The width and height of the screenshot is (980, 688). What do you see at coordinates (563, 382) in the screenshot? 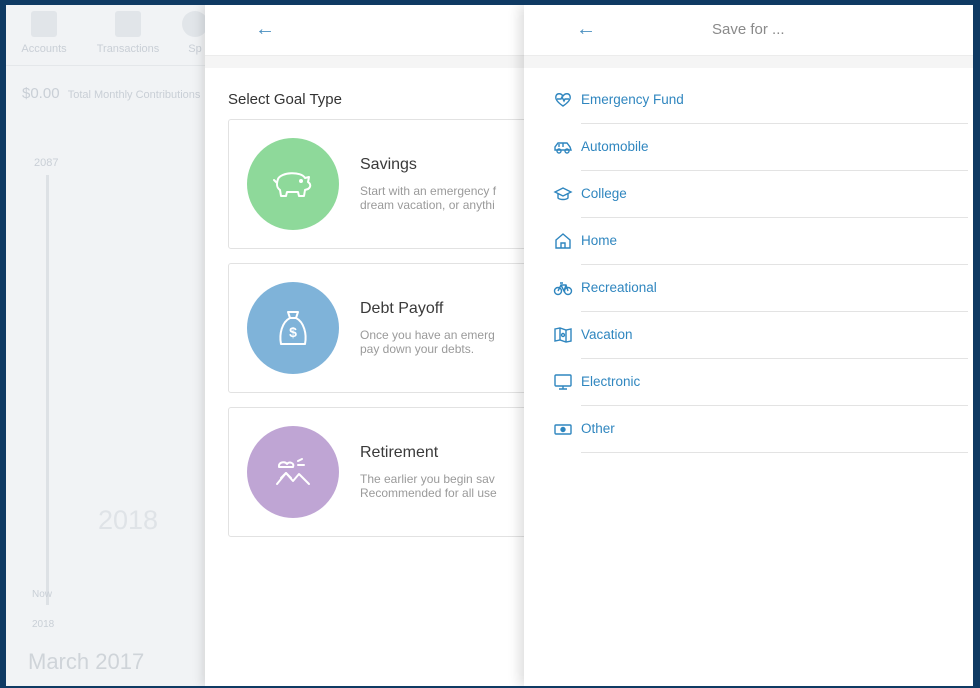
I see `monitor-icon` at bounding box center [563, 382].